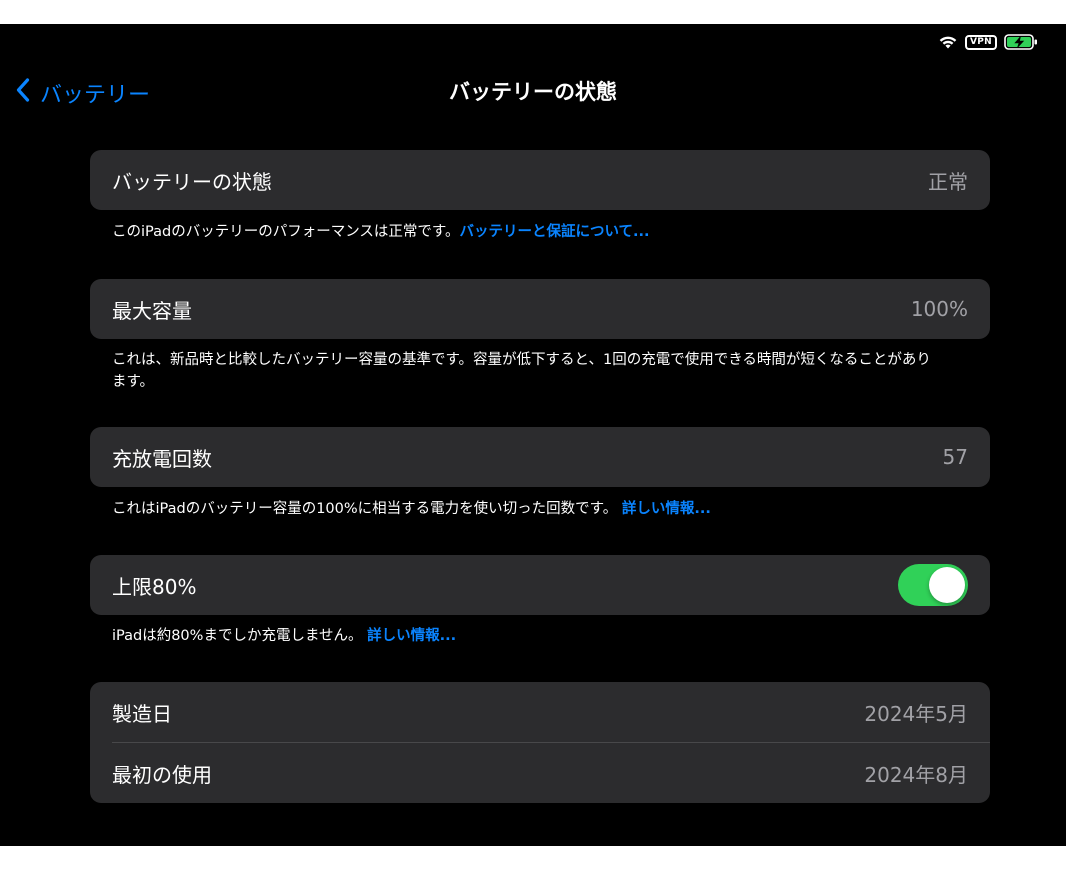  Describe the element at coordinates (540, 457) in the screenshot. I see `cycle-count-row: 充放電回数 57` at that location.